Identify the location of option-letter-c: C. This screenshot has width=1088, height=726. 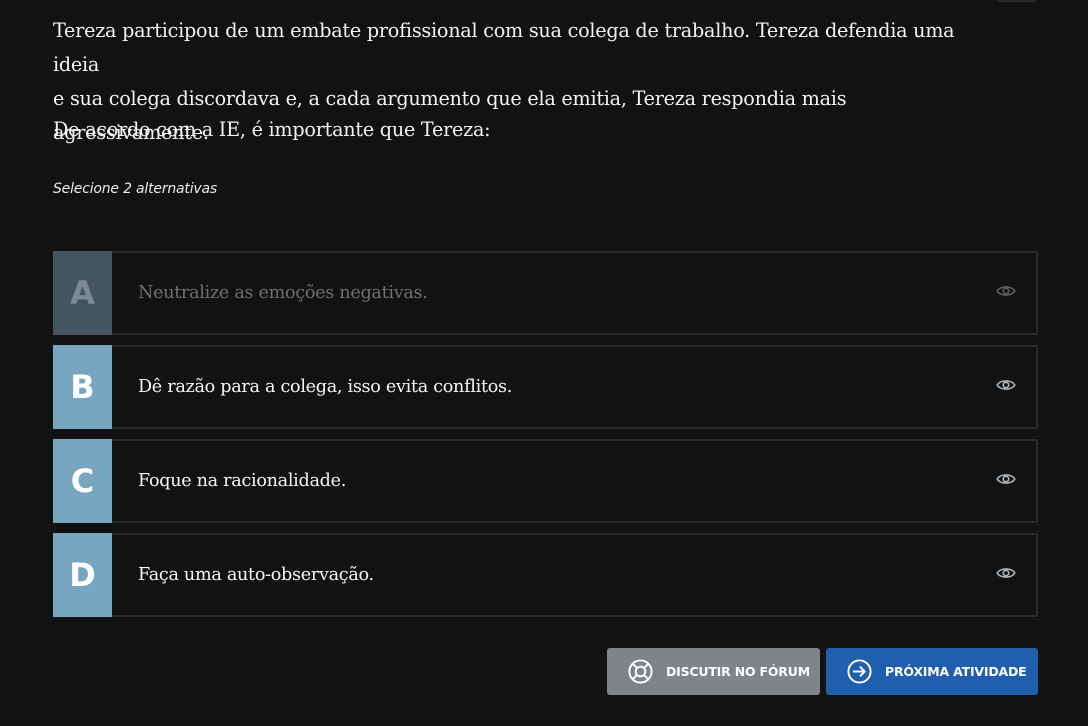
(82, 481).